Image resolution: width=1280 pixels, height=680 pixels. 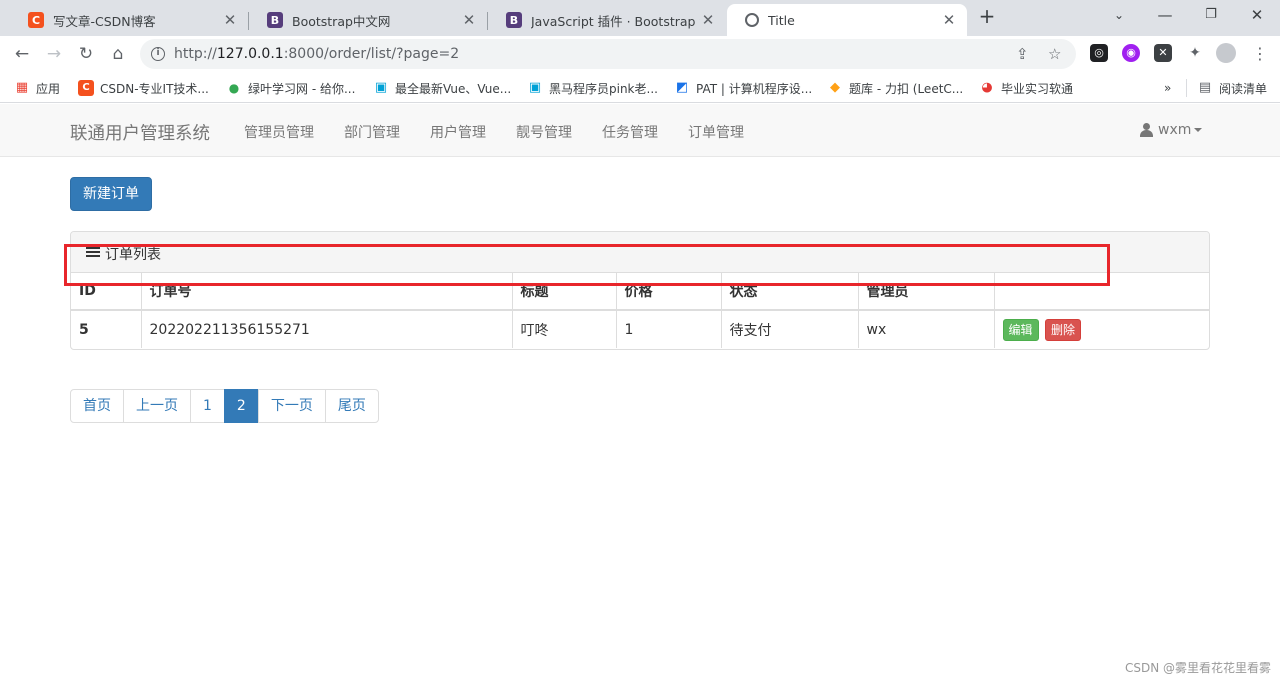 What do you see at coordinates (1195, 53) in the screenshot?
I see `extensions-puzzle-icon: ✦` at bounding box center [1195, 53].